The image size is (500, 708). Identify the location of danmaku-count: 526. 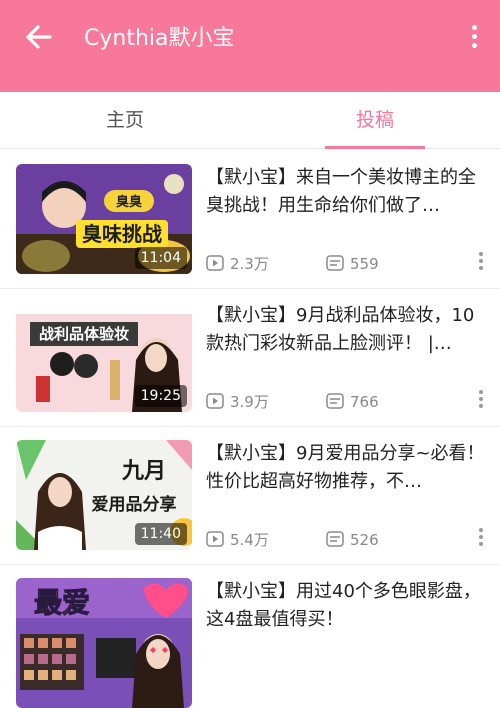
(371, 540).